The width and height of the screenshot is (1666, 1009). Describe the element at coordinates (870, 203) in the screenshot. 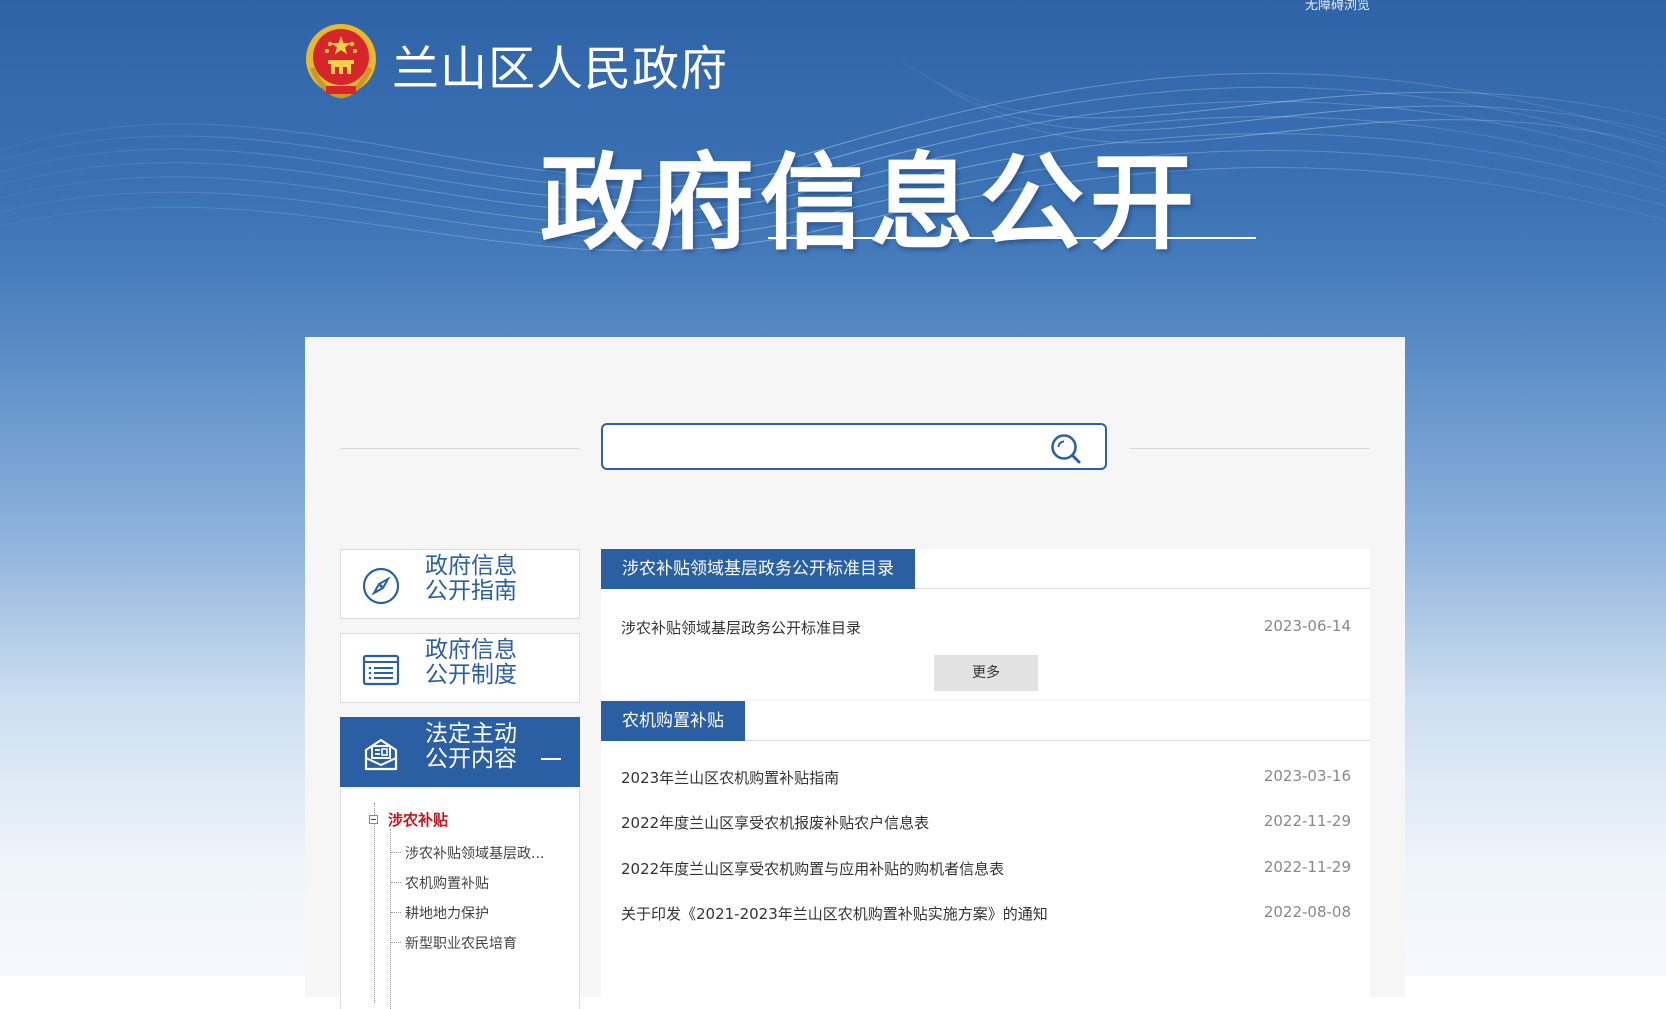

I see `hero-title: 政府信息公开` at that location.